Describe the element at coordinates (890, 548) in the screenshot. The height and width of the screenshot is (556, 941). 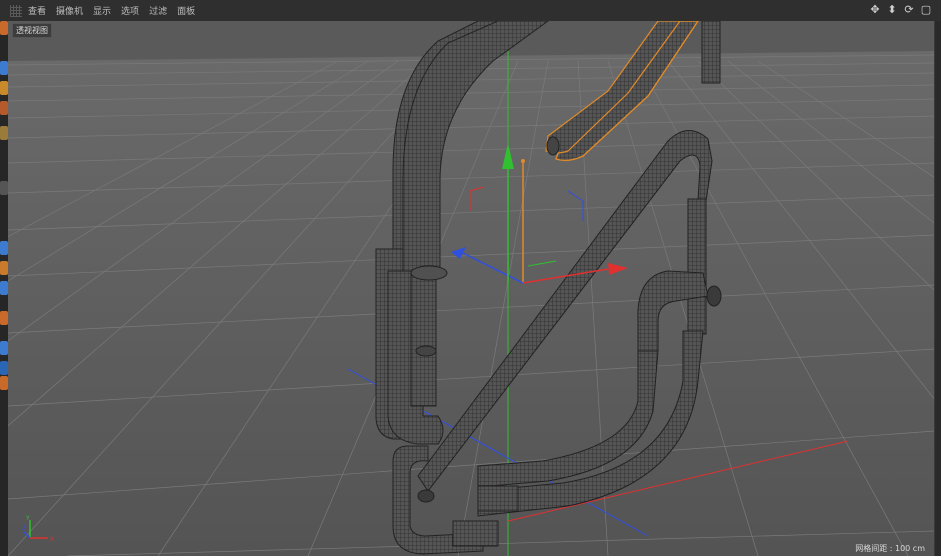
I see `grid-spacing-readout: 网格间距 : 100 cm` at that location.